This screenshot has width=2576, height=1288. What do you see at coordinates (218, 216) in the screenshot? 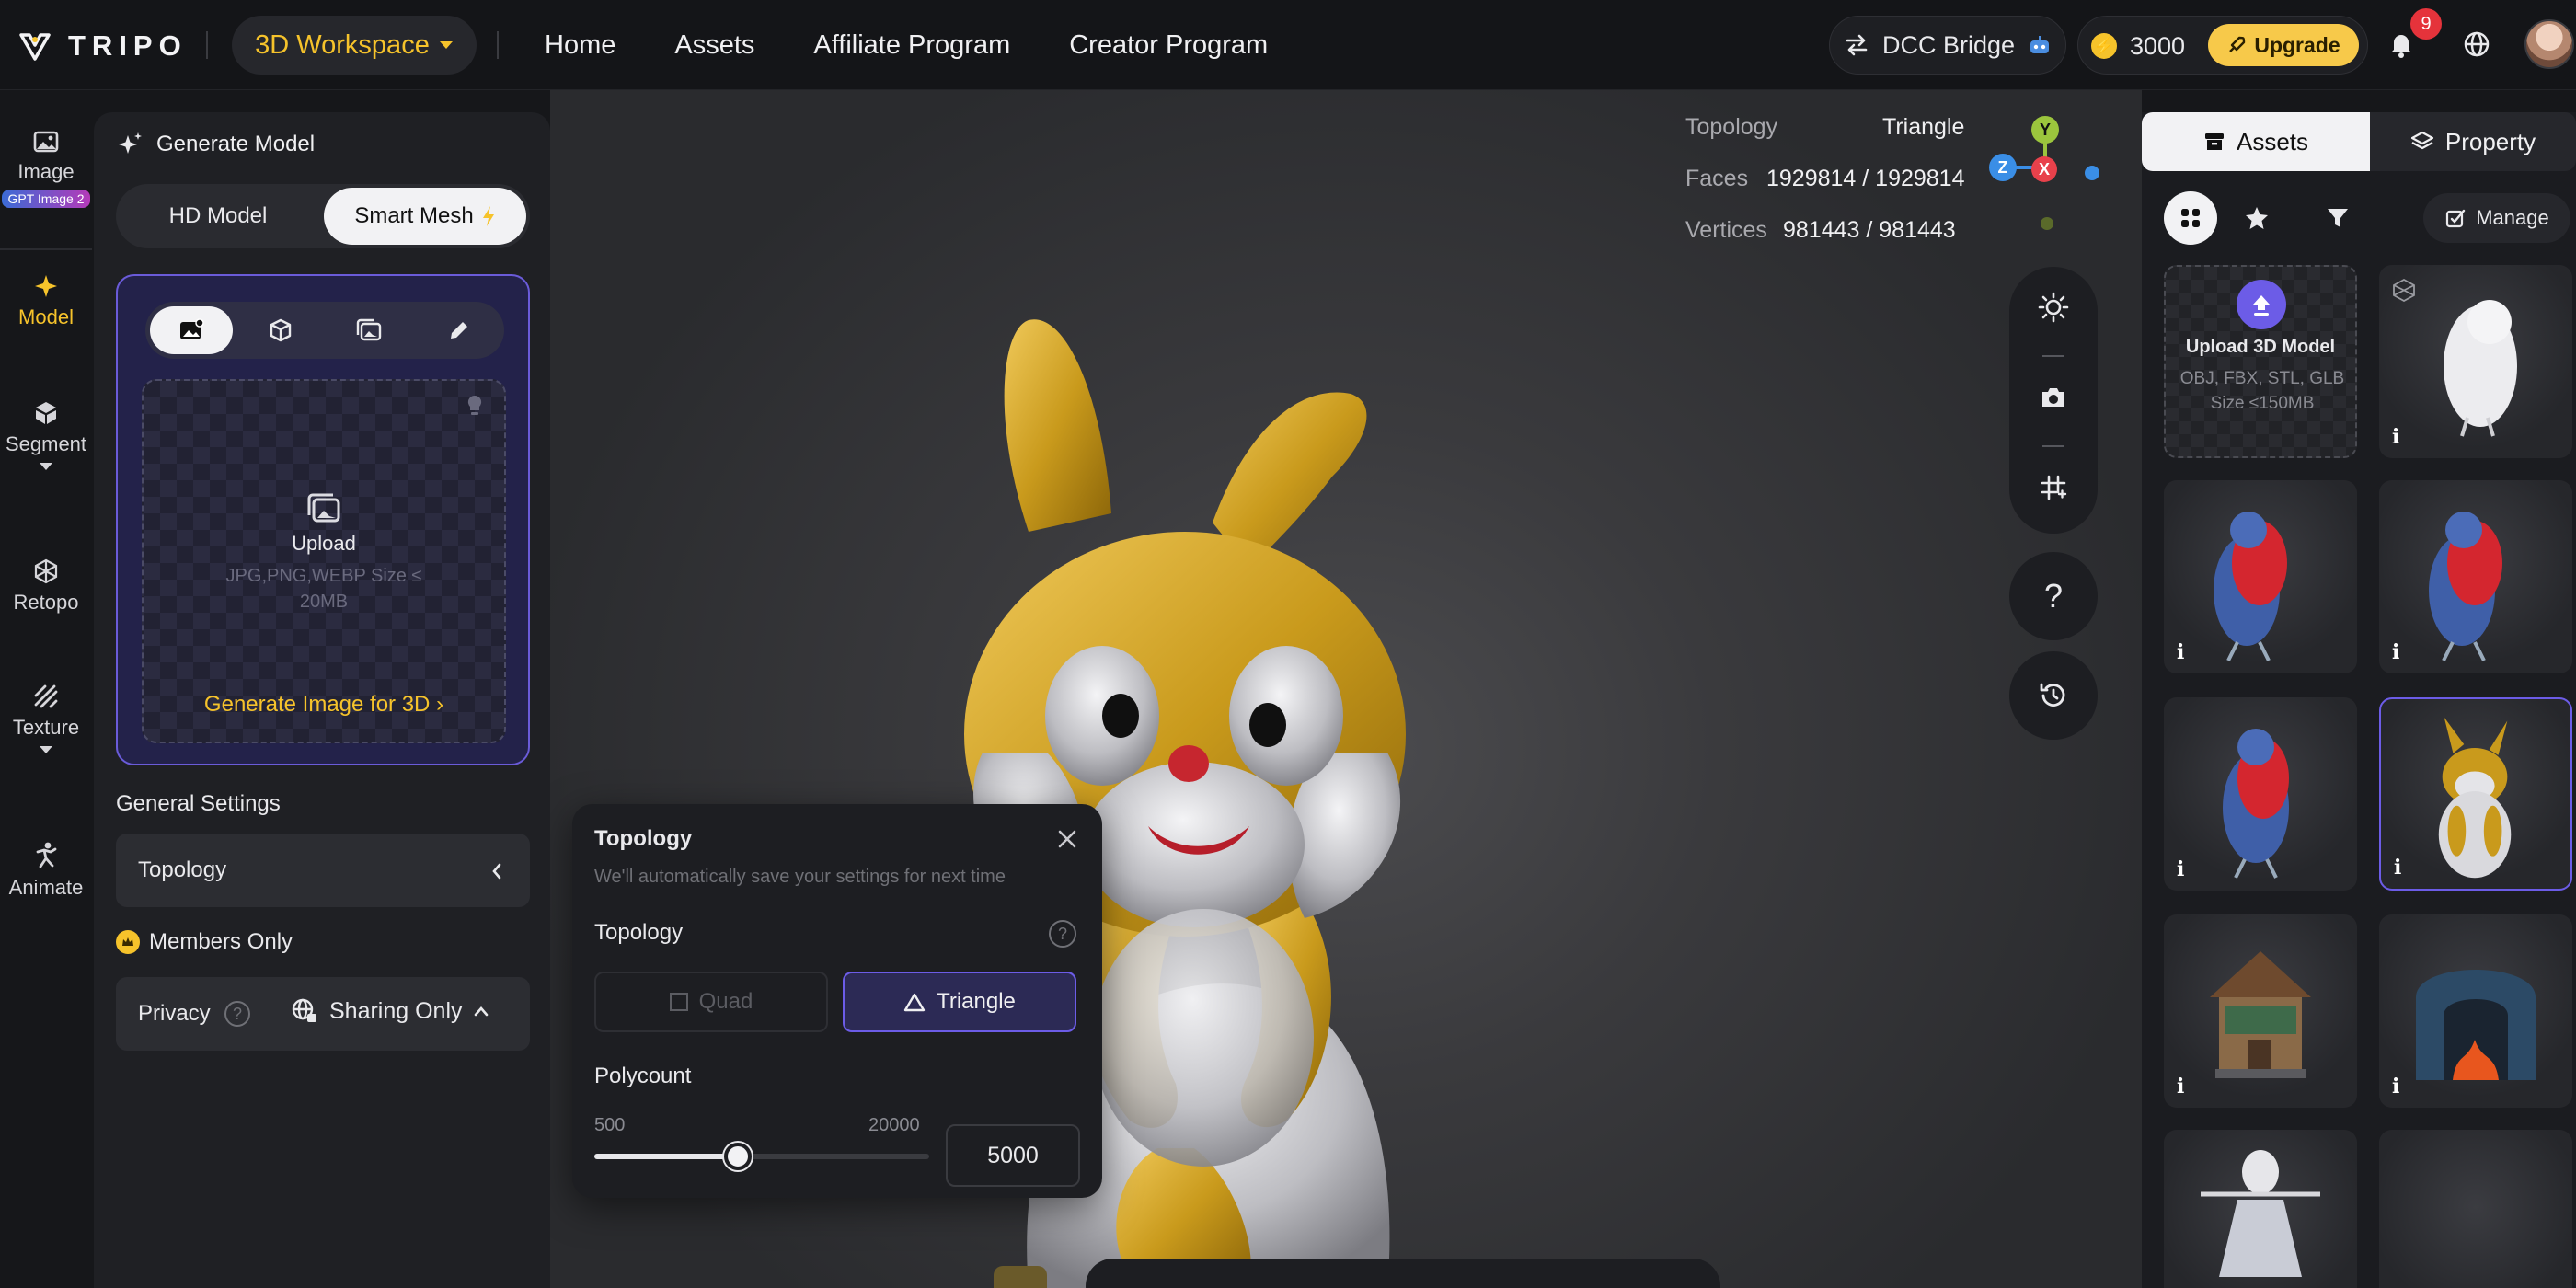
I see `mode-hd-model: HD Model` at bounding box center [218, 216].